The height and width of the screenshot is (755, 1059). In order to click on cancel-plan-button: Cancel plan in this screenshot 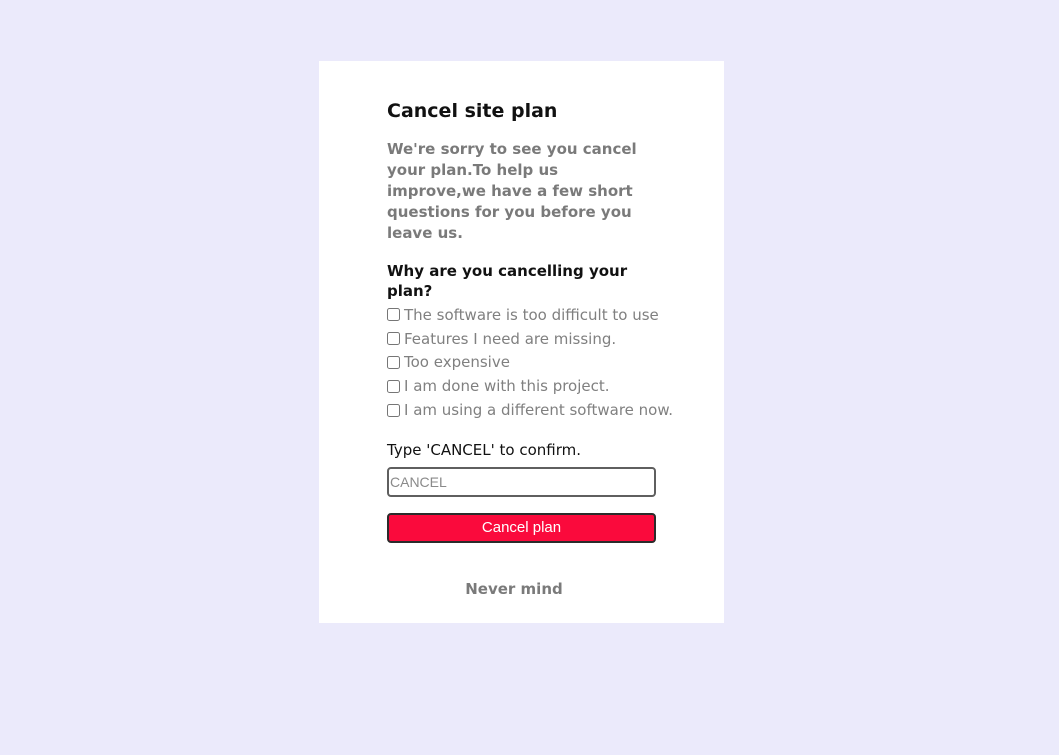, I will do `click(521, 527)`.